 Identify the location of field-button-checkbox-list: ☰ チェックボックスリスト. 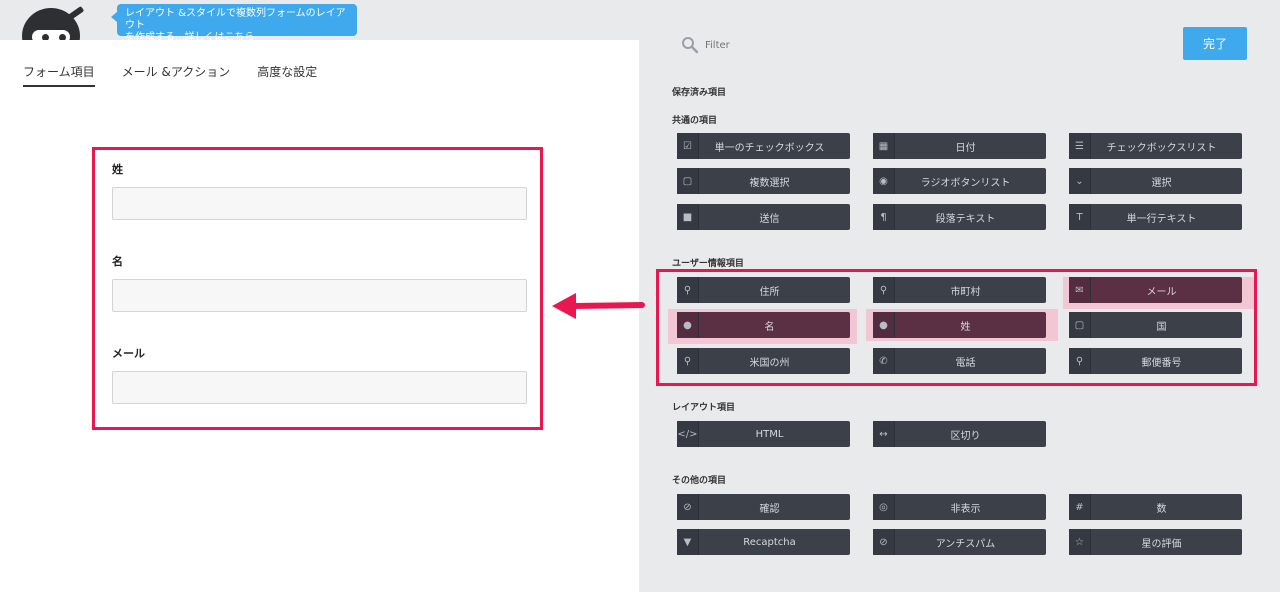
(1155, 146).